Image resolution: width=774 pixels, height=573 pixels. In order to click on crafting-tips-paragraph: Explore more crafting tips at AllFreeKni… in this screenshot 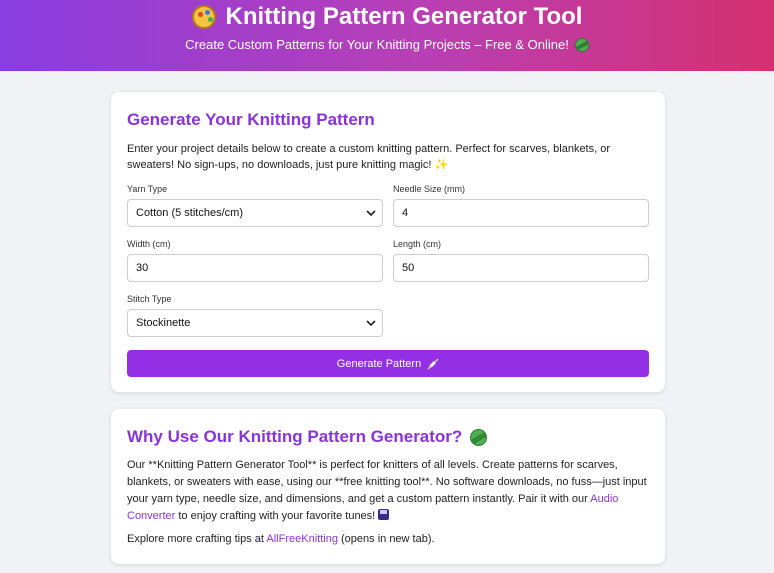, I will do `click(389, 539)`.